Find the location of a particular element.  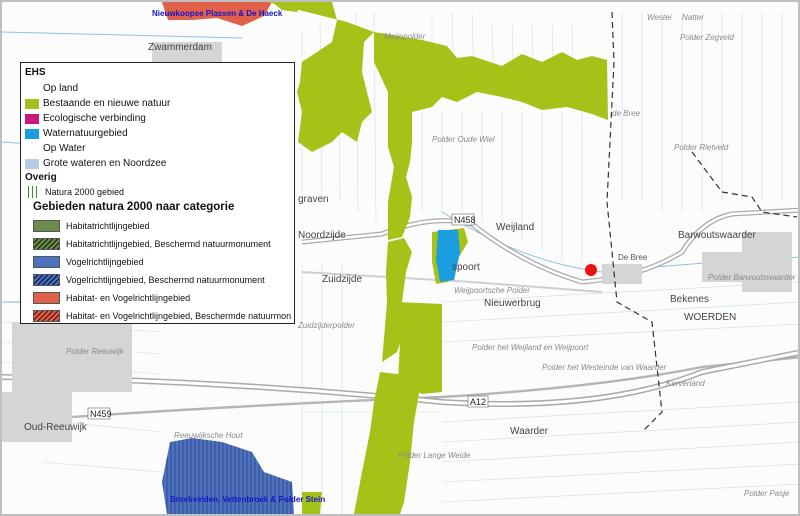

svg-text: Polder Oude Wiel is located at coordinates (463, 139).